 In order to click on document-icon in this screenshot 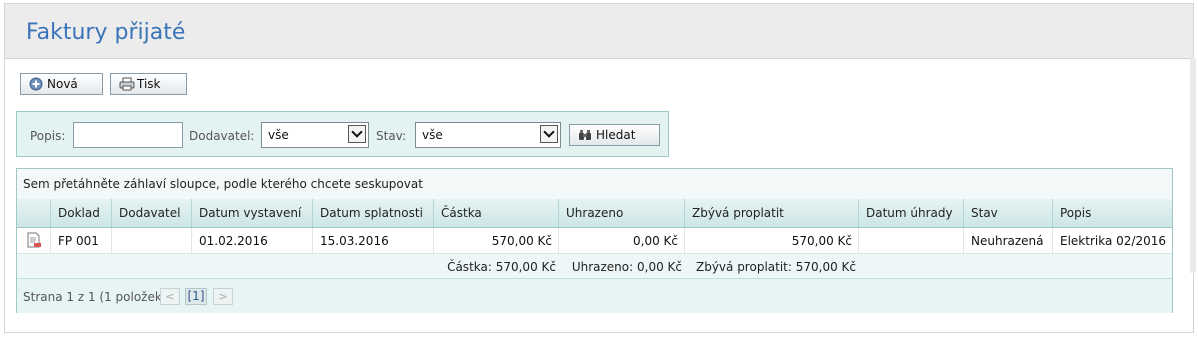, I will do `click(34, 241)`.